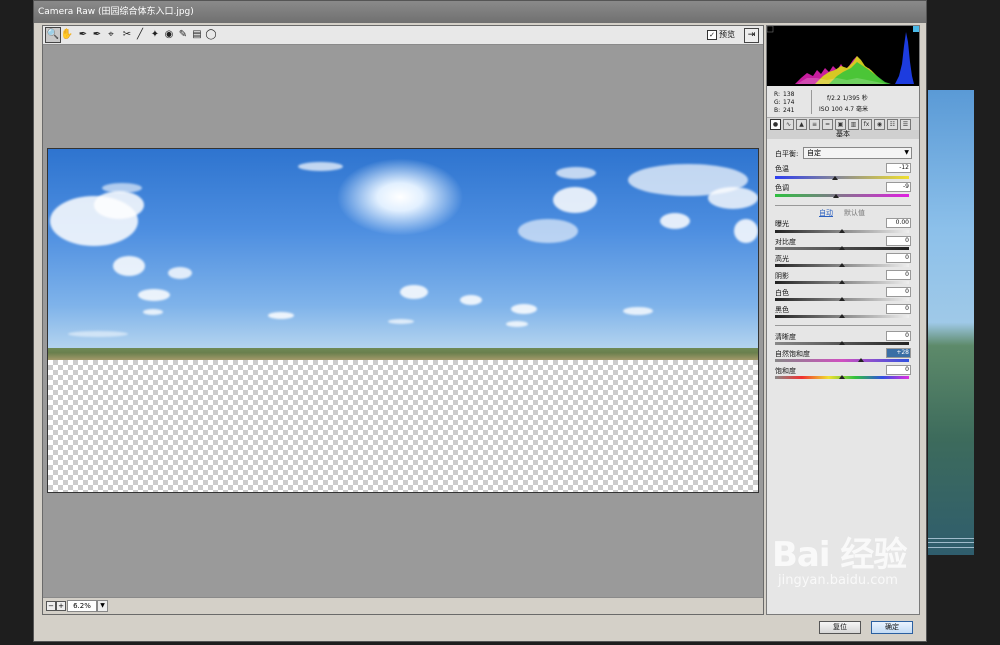 This screenshot has width=1000, height=645. What do you see at coordinates (140, 35) in the screenshot?
I see `straighten-tool-icon: ╱` at bounding box center [140, 35].